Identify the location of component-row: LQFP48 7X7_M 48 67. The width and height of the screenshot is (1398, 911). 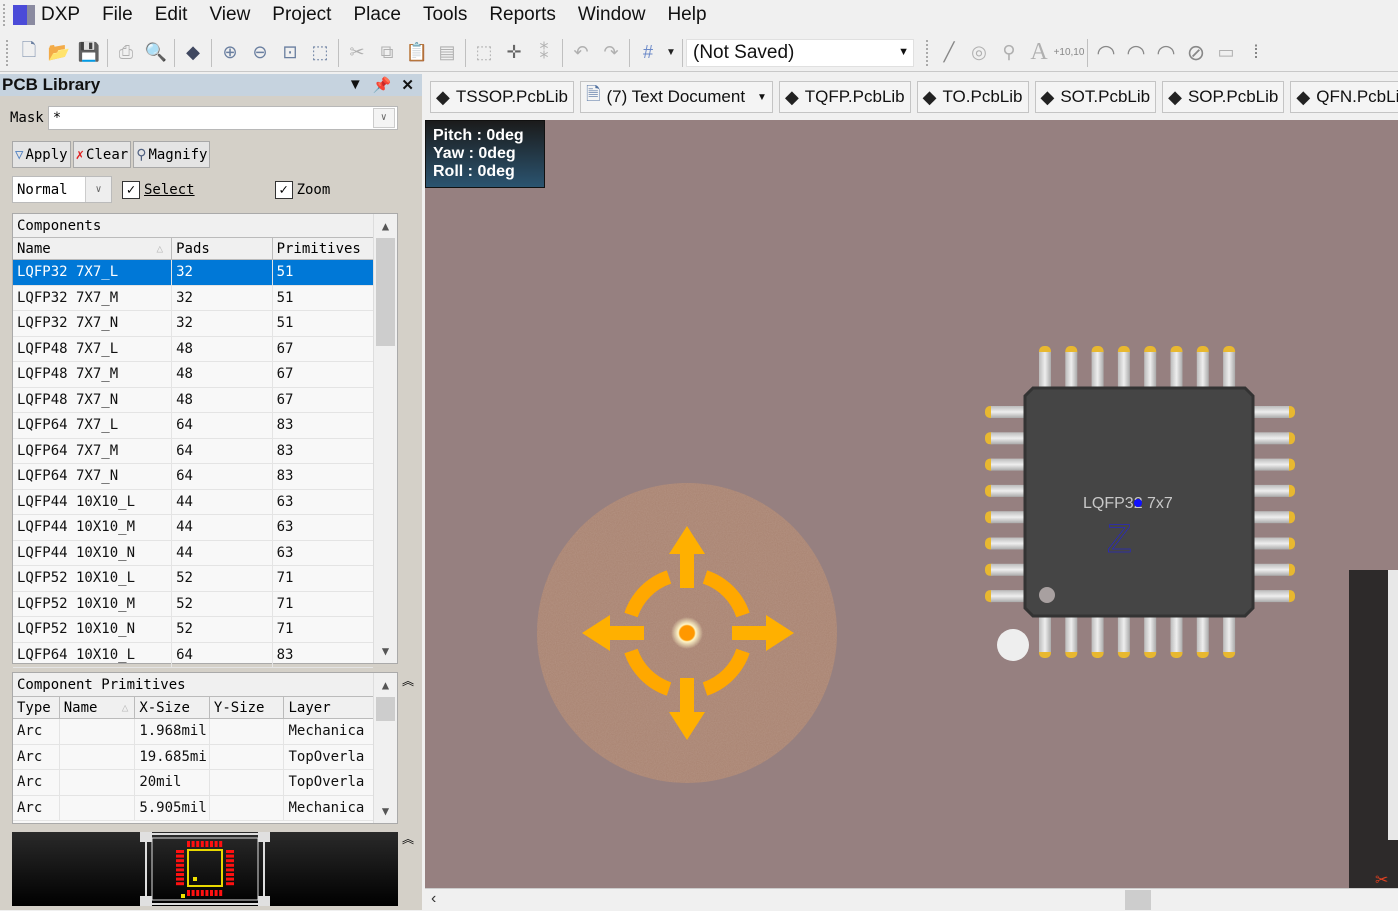
(193, 375).